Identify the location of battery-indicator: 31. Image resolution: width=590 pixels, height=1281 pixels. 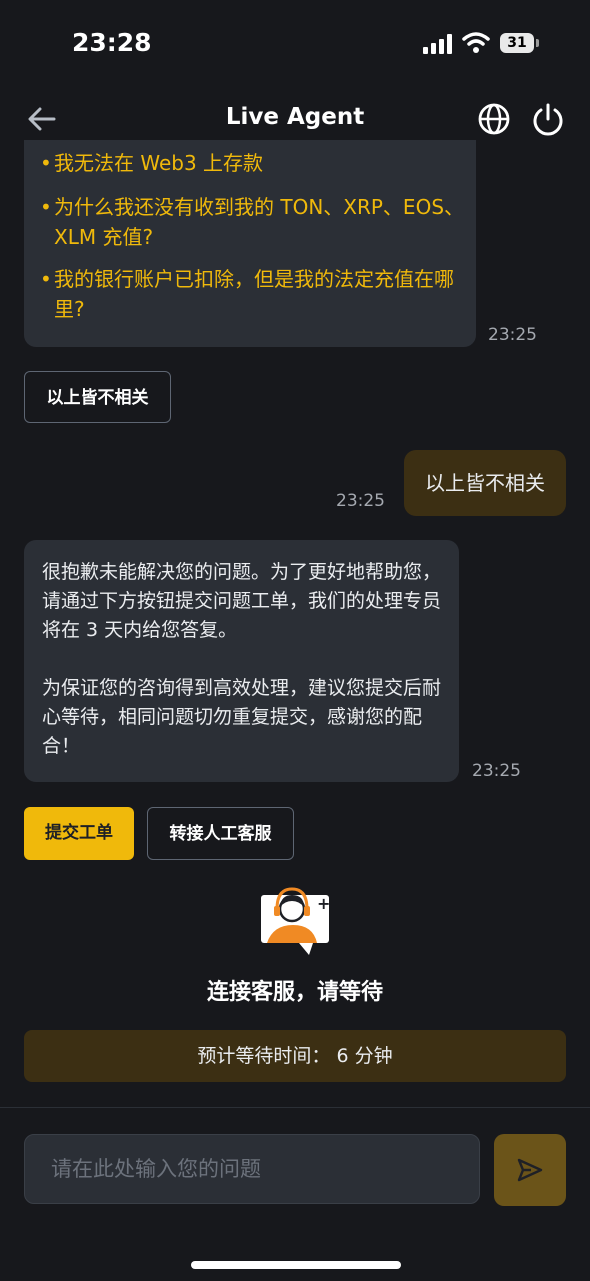
(520, 43).